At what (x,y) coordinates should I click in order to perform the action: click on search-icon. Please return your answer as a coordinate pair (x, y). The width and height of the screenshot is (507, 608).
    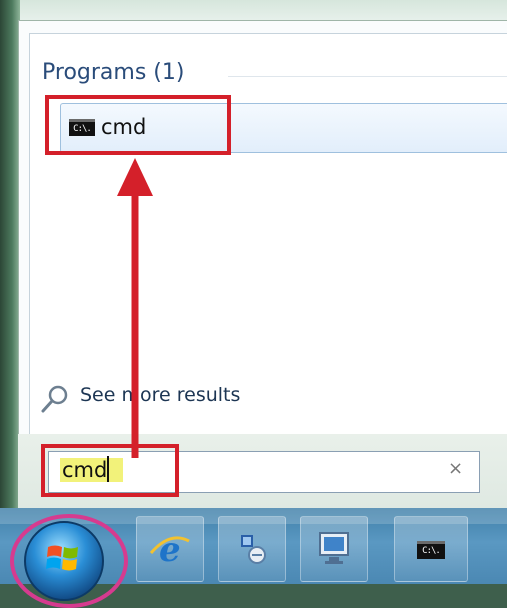
    Looking at the image, I should click on (54, 399).